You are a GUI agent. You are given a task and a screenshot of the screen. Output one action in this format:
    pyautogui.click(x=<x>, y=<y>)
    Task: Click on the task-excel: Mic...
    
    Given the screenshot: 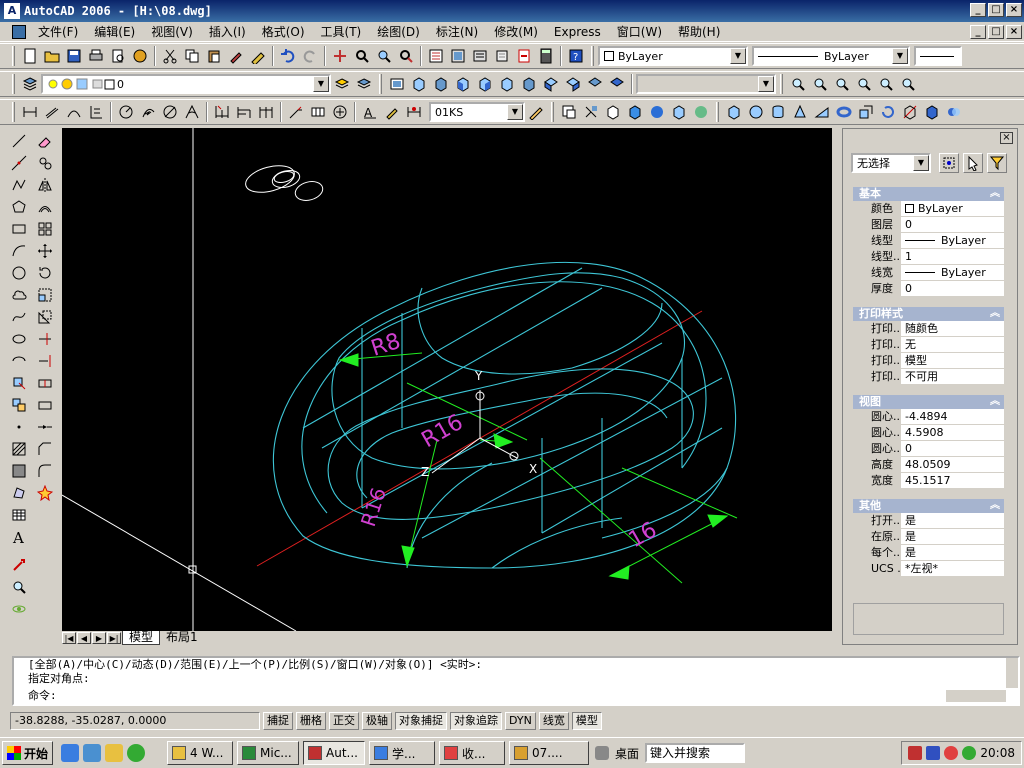 What is the action you would take?
    pyautogui.click(x=268, y=753)
    